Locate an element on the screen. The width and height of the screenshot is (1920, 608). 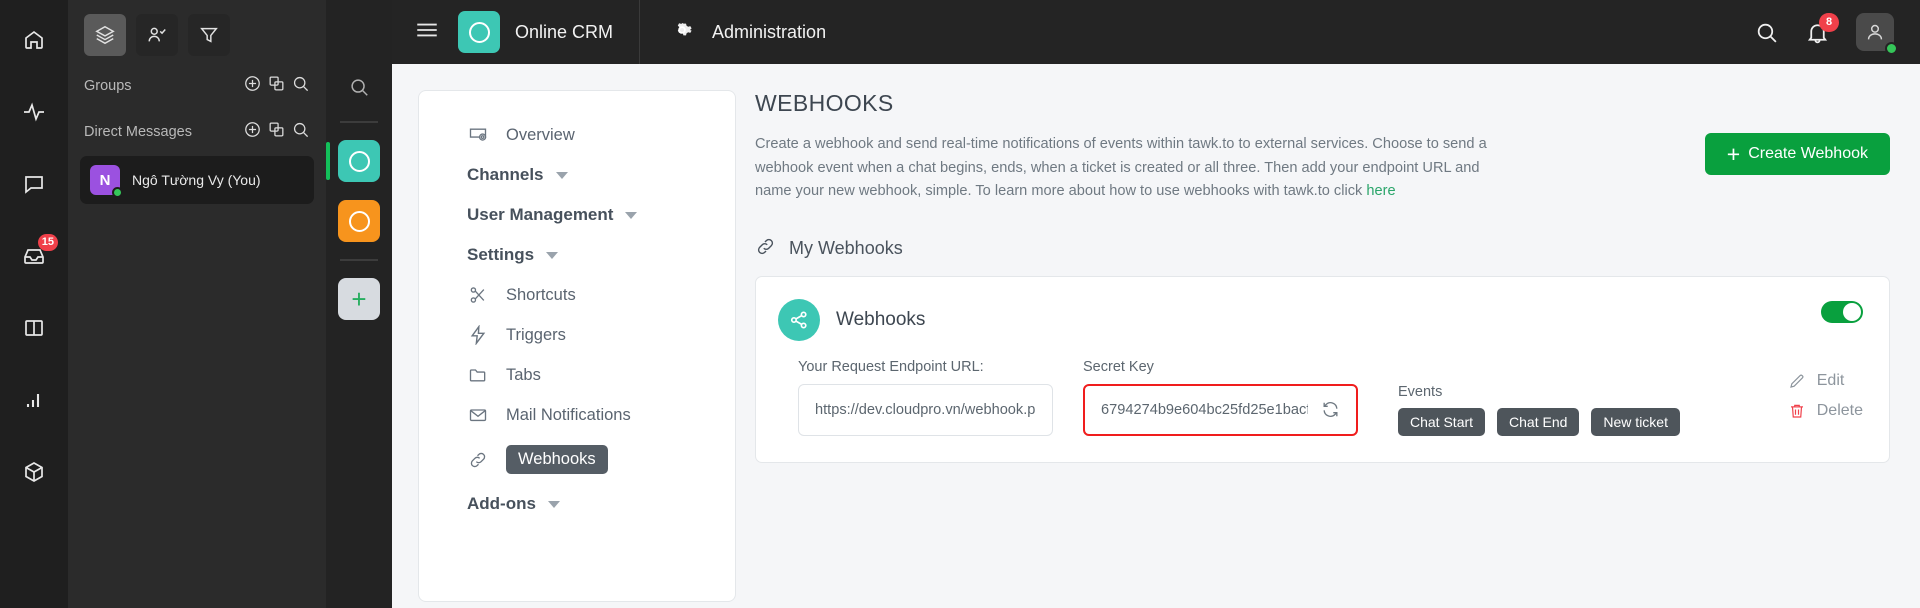
bar-chart-icon is located at coordinates (34, 400).